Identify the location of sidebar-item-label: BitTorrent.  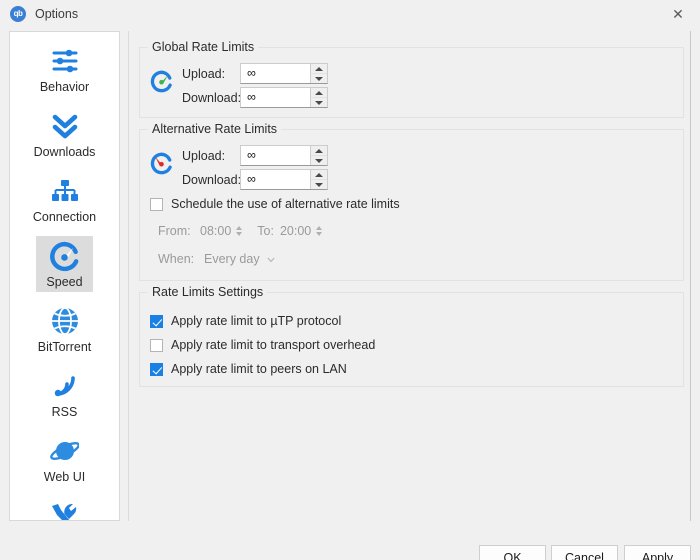
(64, 347).